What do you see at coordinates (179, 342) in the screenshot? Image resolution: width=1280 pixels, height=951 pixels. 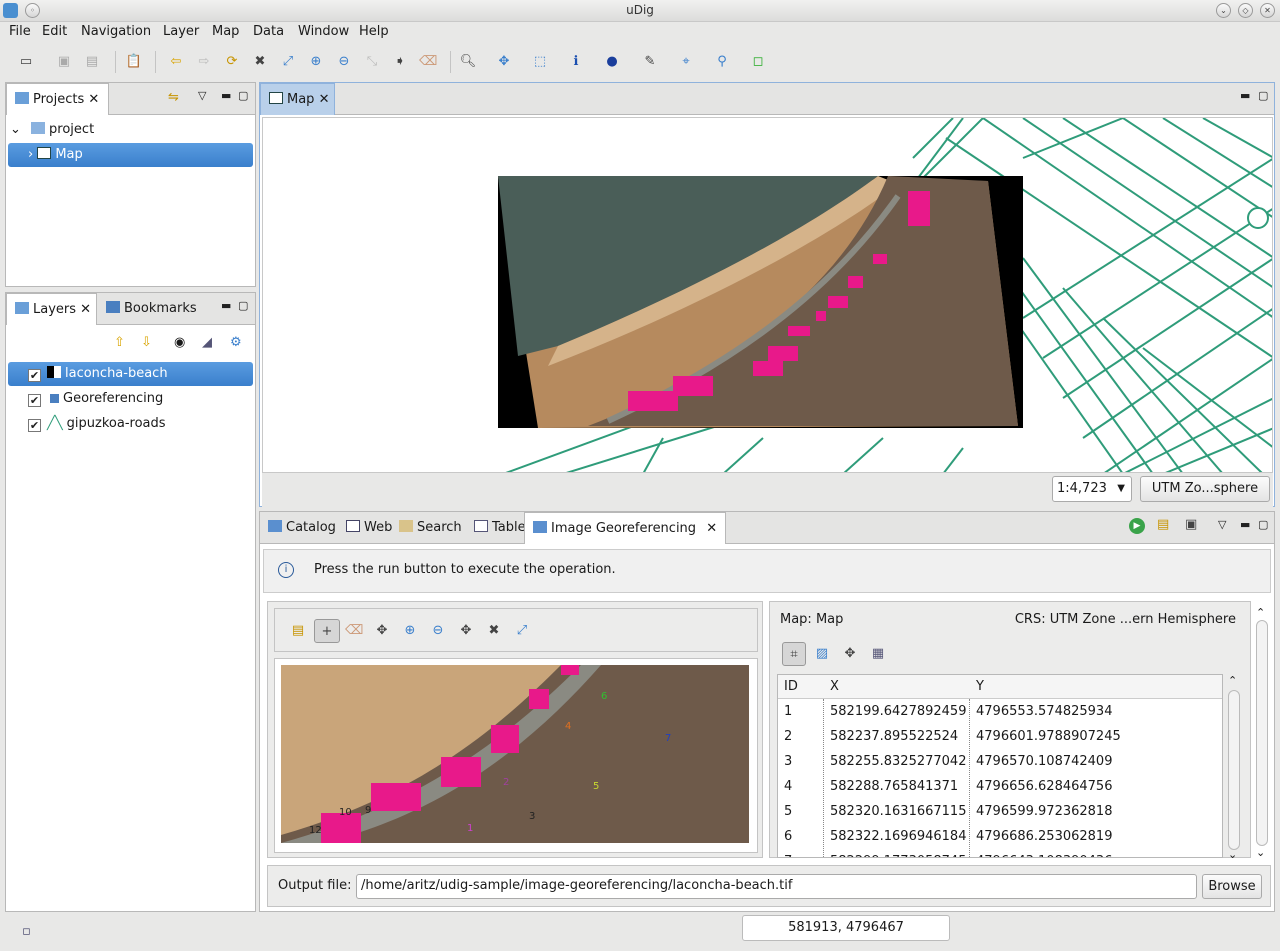 I see `style-icon: ◉` at bounding box center [179, 342].